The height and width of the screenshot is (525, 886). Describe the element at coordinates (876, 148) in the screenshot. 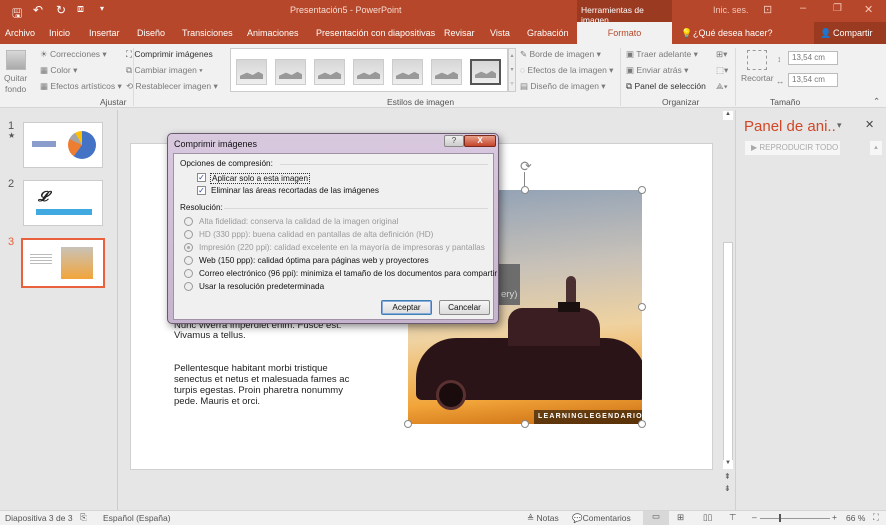

I see `pane-scroll-up-icon: ▲` at that location.